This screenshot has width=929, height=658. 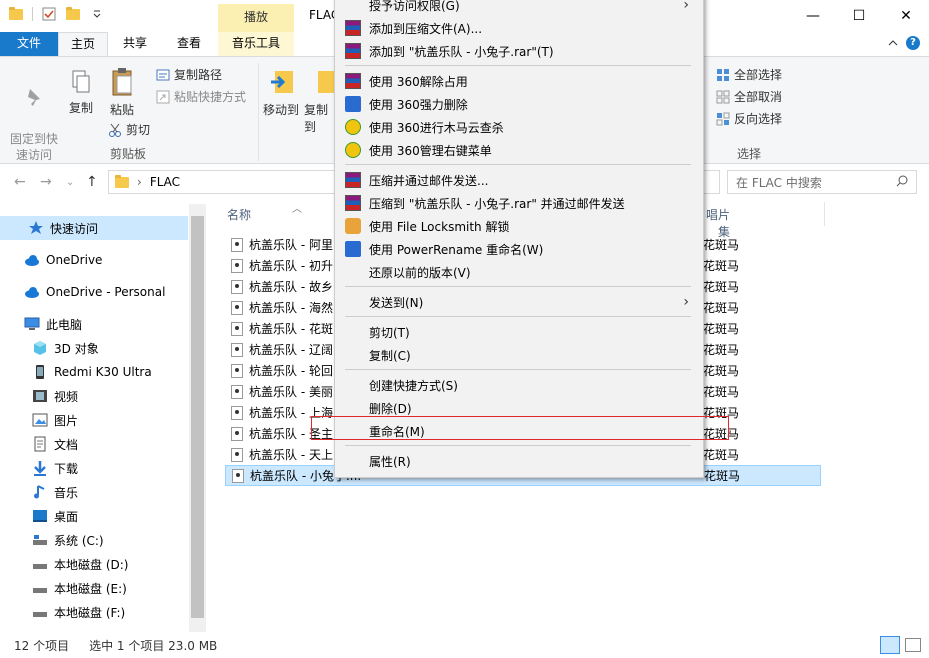 What do you see at coordinates (20, 182) in the screenshot?
I see `back-arrow-icon: ←` at bounding box center [20, 182].